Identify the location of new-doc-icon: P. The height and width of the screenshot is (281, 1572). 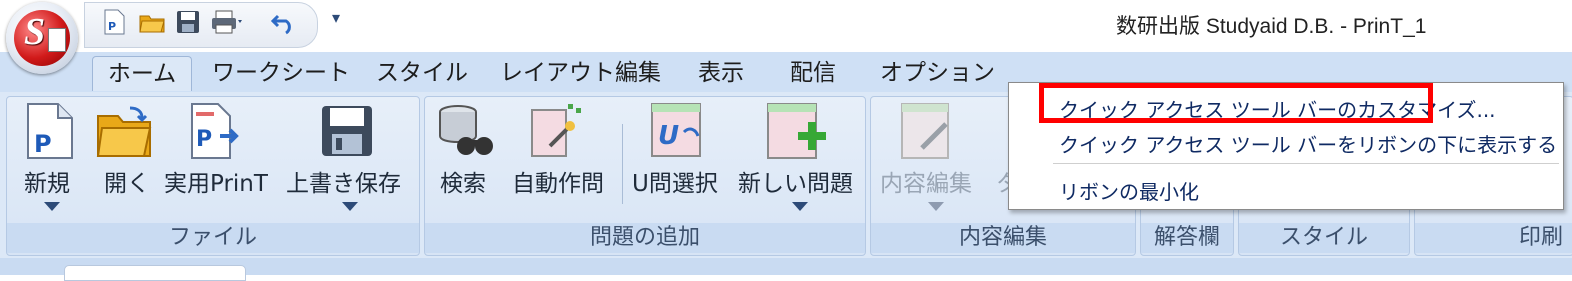
(114, 22).